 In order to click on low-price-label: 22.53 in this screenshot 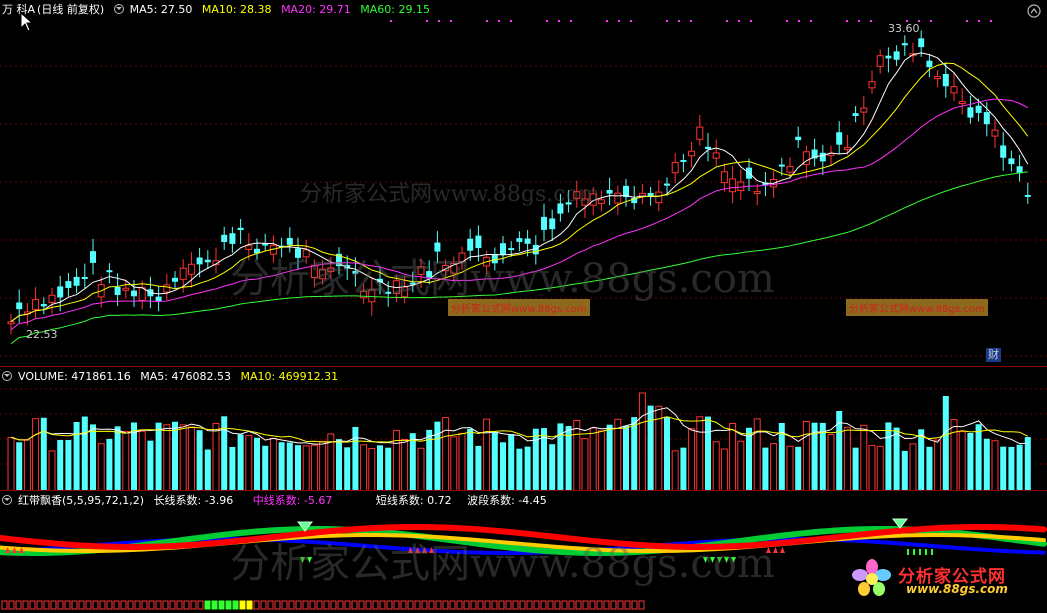, I will do `click(42, 334)`.